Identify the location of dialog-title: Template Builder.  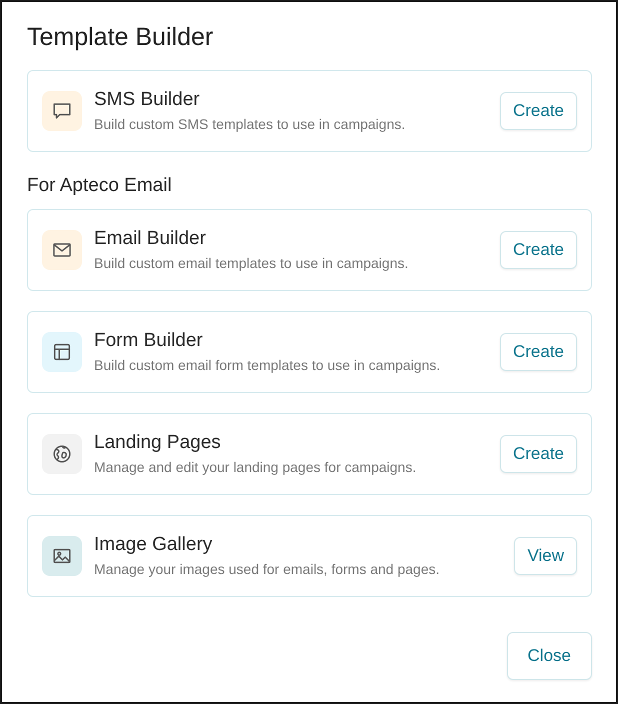
(120, 37).